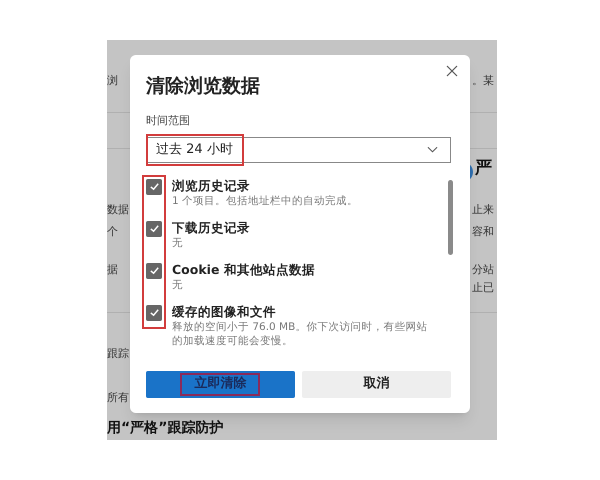  Describe the element at coordinates (452, 71) in the screenshot. I see `close-button` at that location.